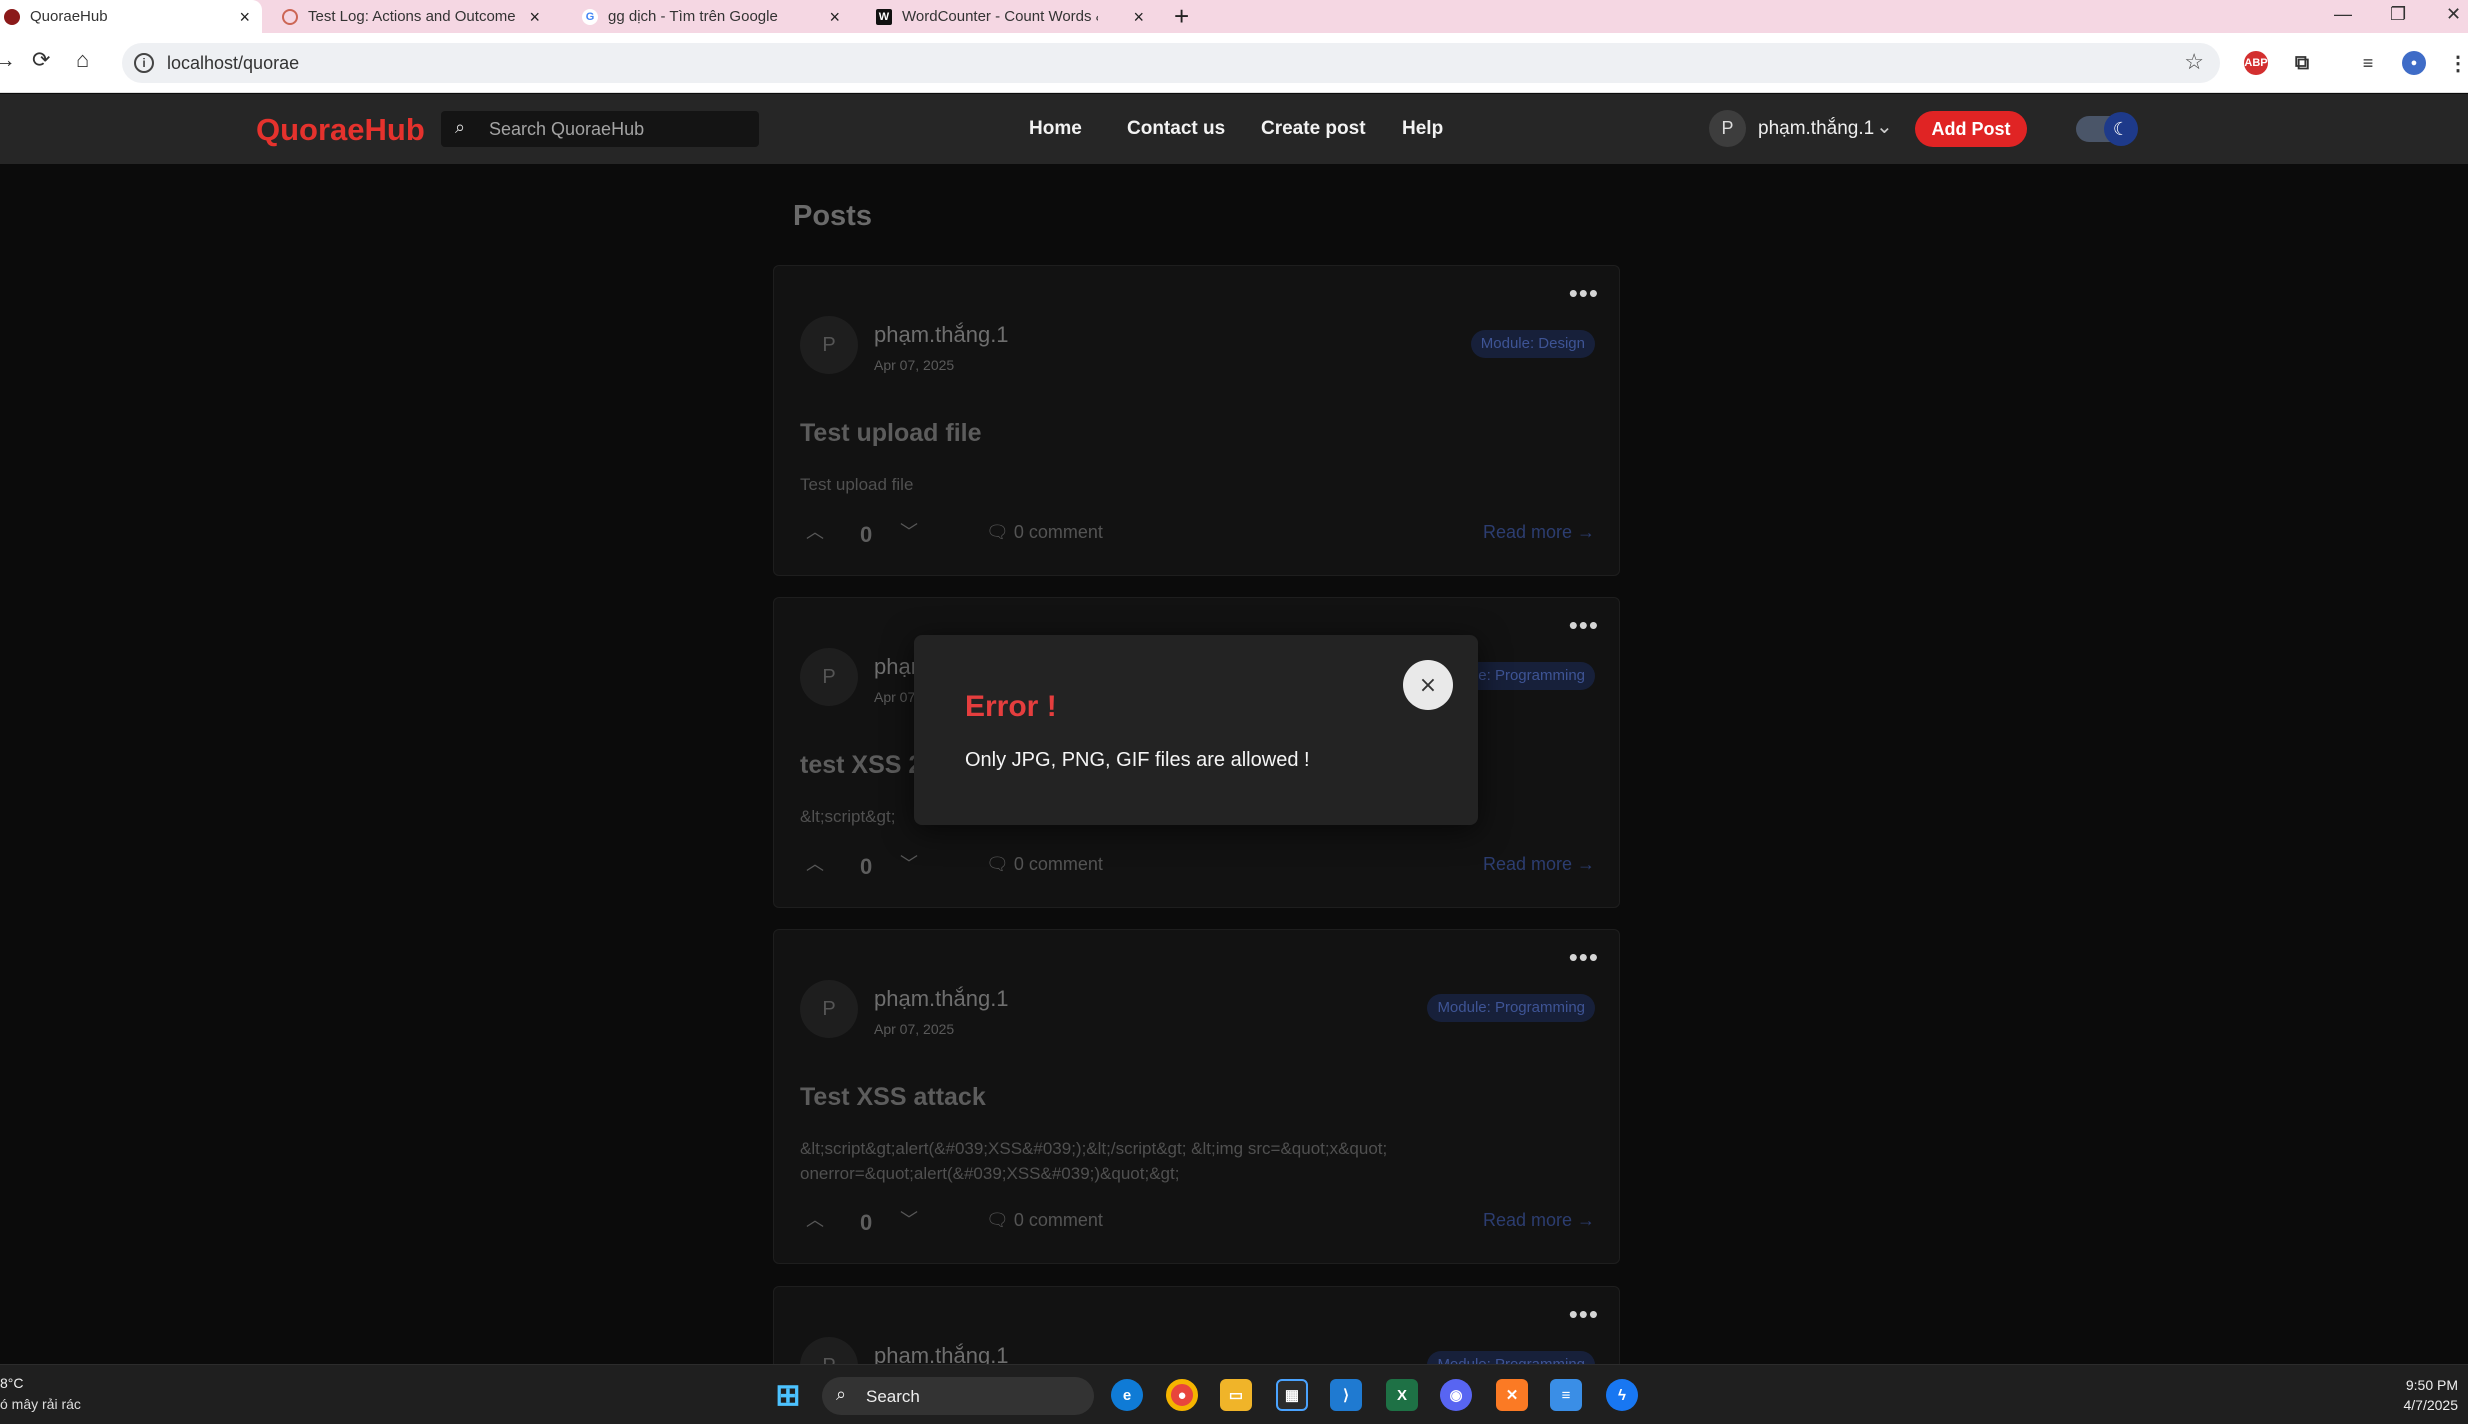  Describe the element at coordinates (1422, 129) in the screenshot. I see `nav-help: Help` at that location.